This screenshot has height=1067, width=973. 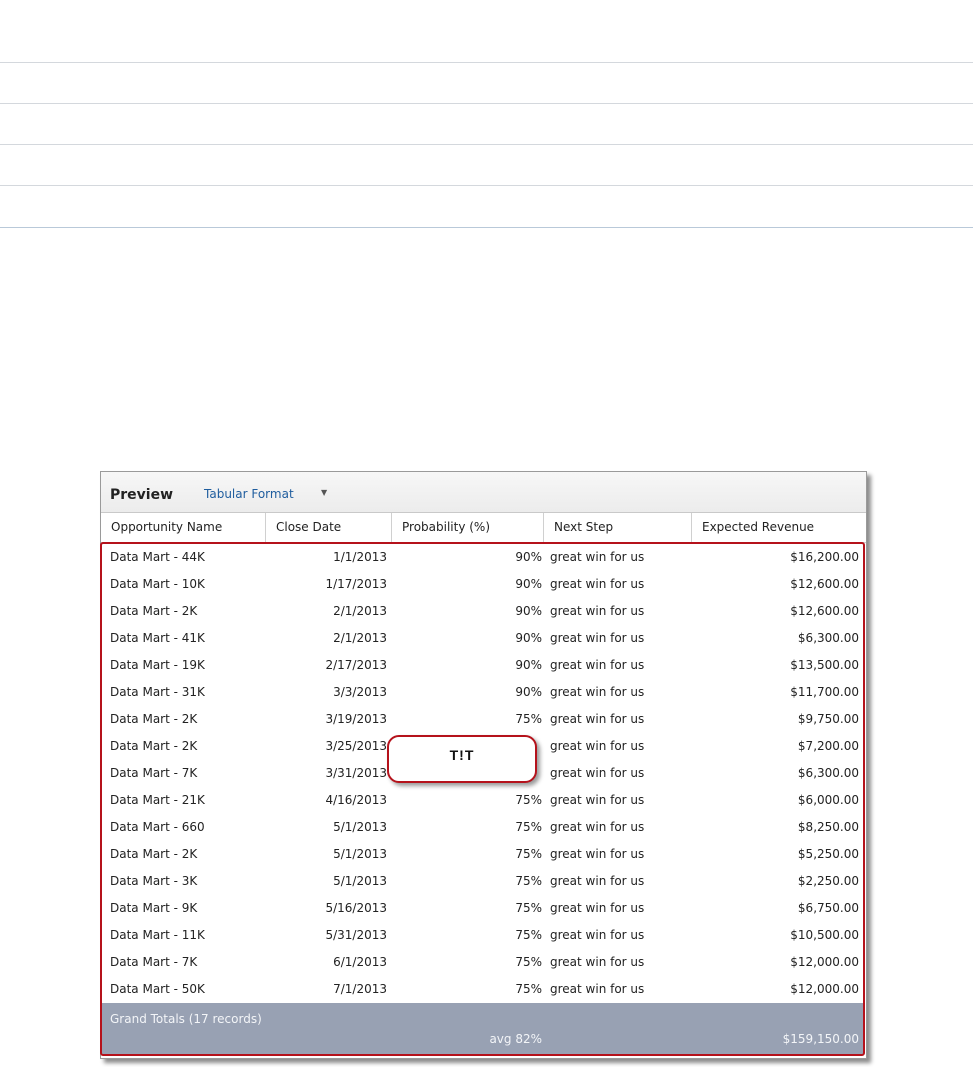 I want to click on callout-text: T!T, so click(x=462, y=755).